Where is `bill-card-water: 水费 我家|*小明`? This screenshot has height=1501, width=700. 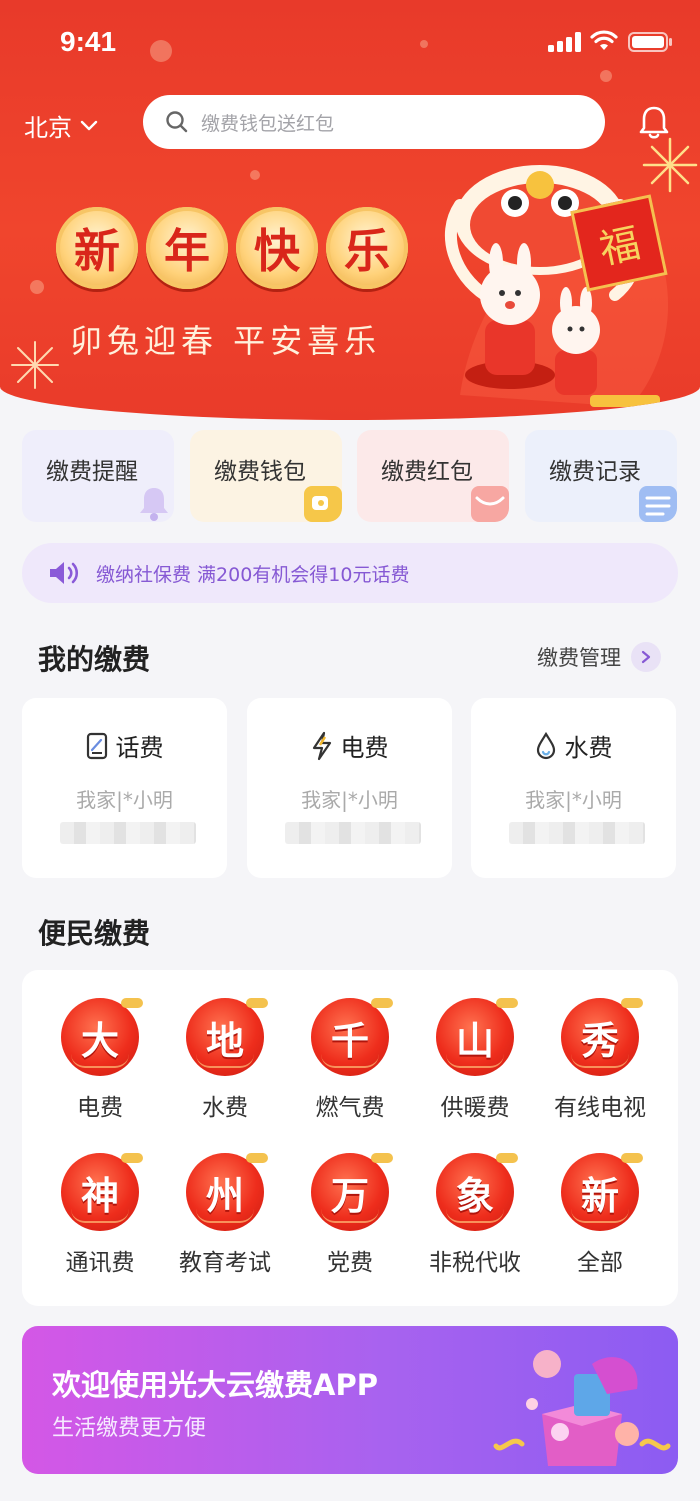
bill-card-water: 水费 我家|*小明 is located at coordinates (573, 788).